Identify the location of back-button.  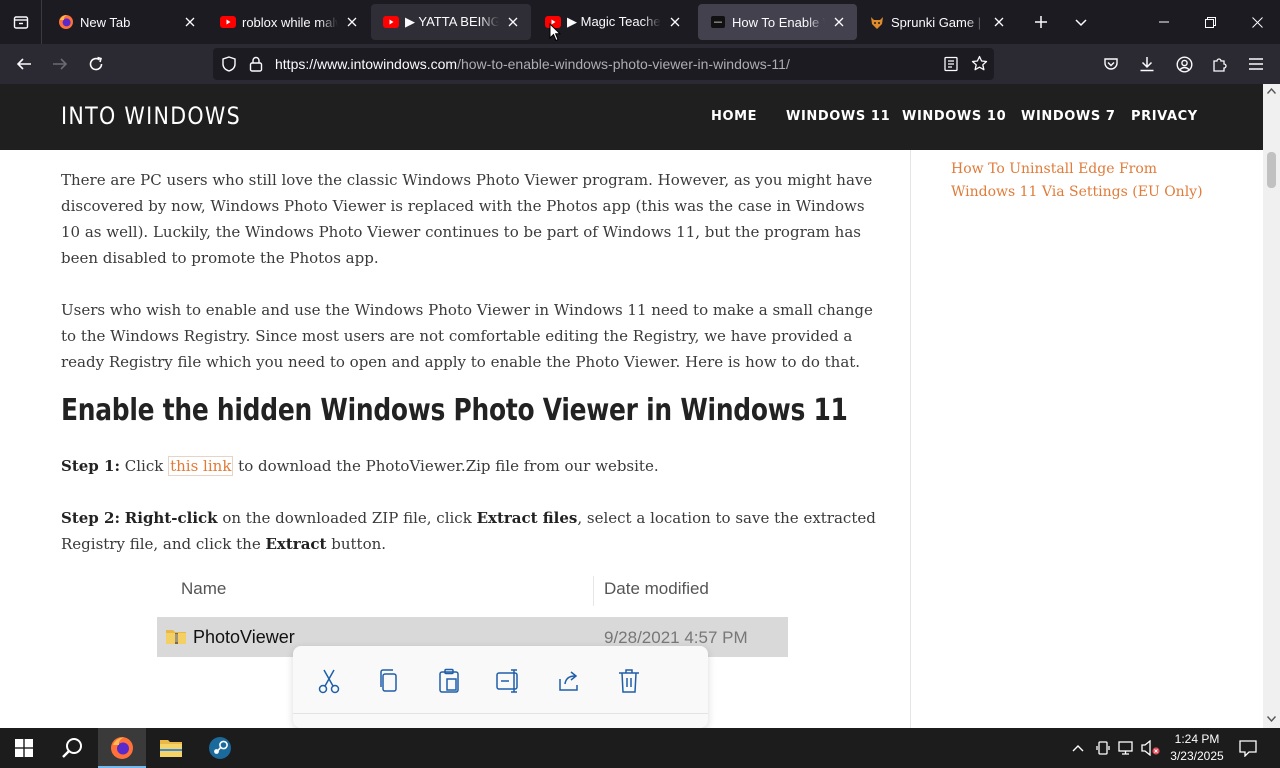
(24, 64).